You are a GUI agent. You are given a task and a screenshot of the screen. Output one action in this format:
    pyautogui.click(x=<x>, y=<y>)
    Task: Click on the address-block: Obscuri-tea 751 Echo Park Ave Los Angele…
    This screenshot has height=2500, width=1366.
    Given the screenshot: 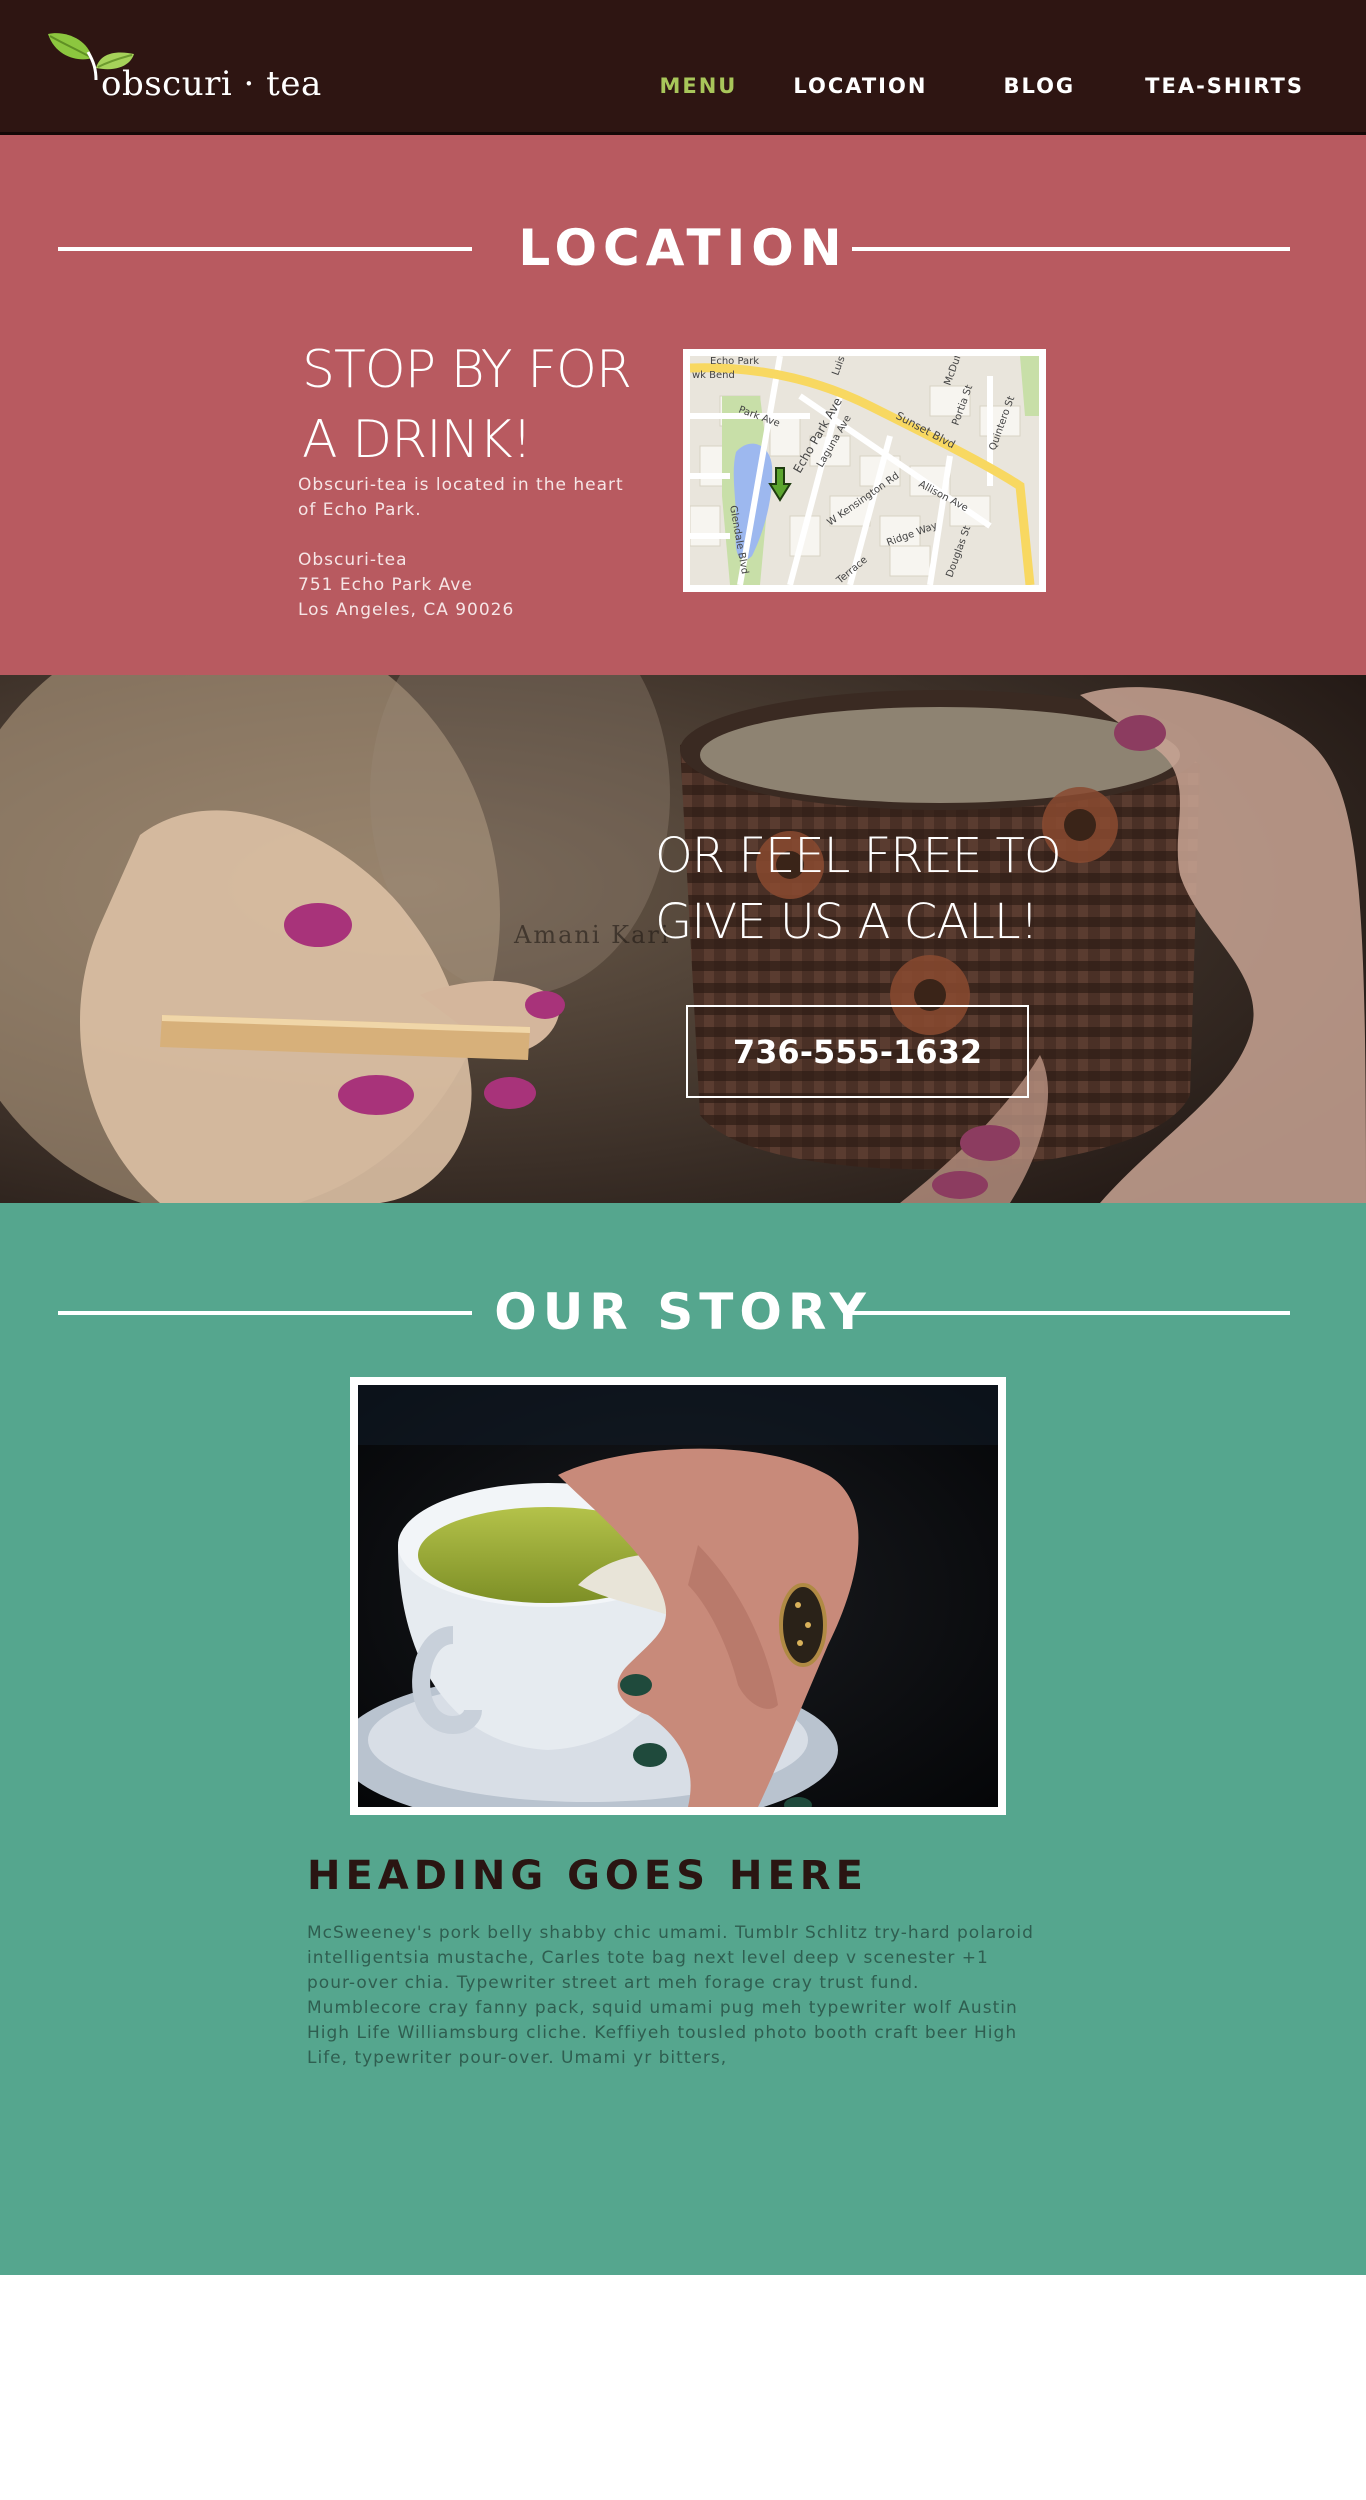 What is the action you would take?
    pyautogui.click(x=468, y=585)
    